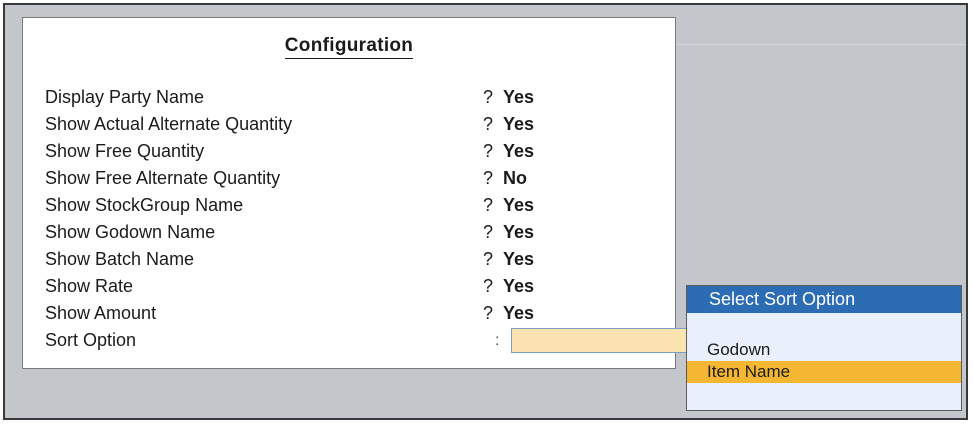 This screenshot has width=973, height=424. What do you see at coordinates (355, 178) in the screenshot?
I see `config-row-show-free-alternate-quantity: Show Free Alternate Quantity ? No` at bounding box center [355, 178].